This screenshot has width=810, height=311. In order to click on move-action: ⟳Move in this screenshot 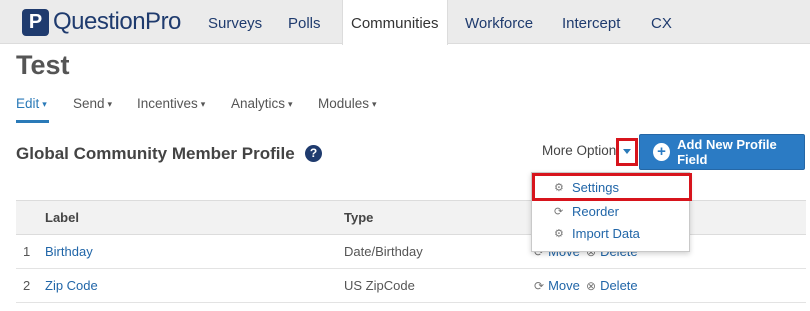, I will do `click(557, 285)`.